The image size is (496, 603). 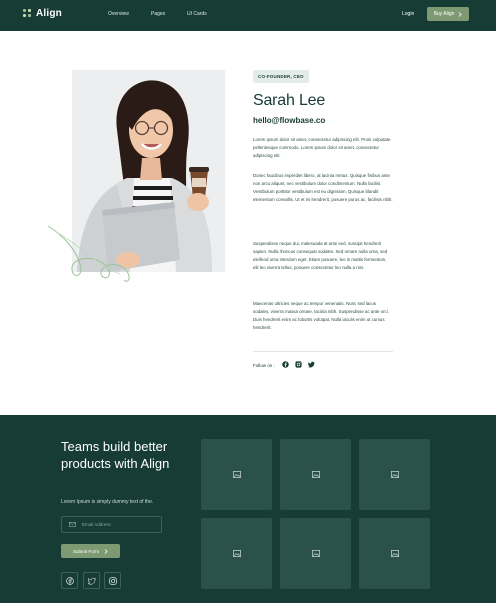 I want to click on profile-email-link: hello@flowbase.co, so click(x=289, y=120).